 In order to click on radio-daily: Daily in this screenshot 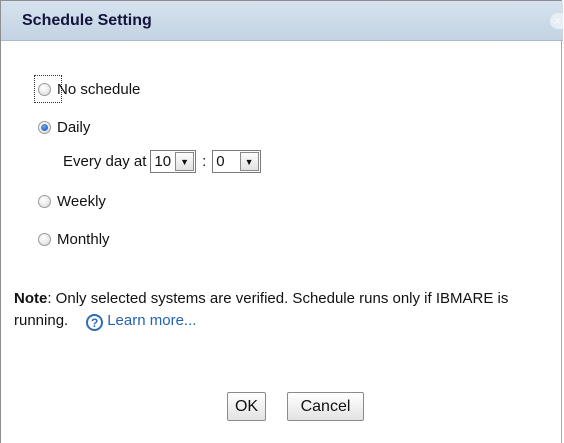, I will do `click(64, 127)`.